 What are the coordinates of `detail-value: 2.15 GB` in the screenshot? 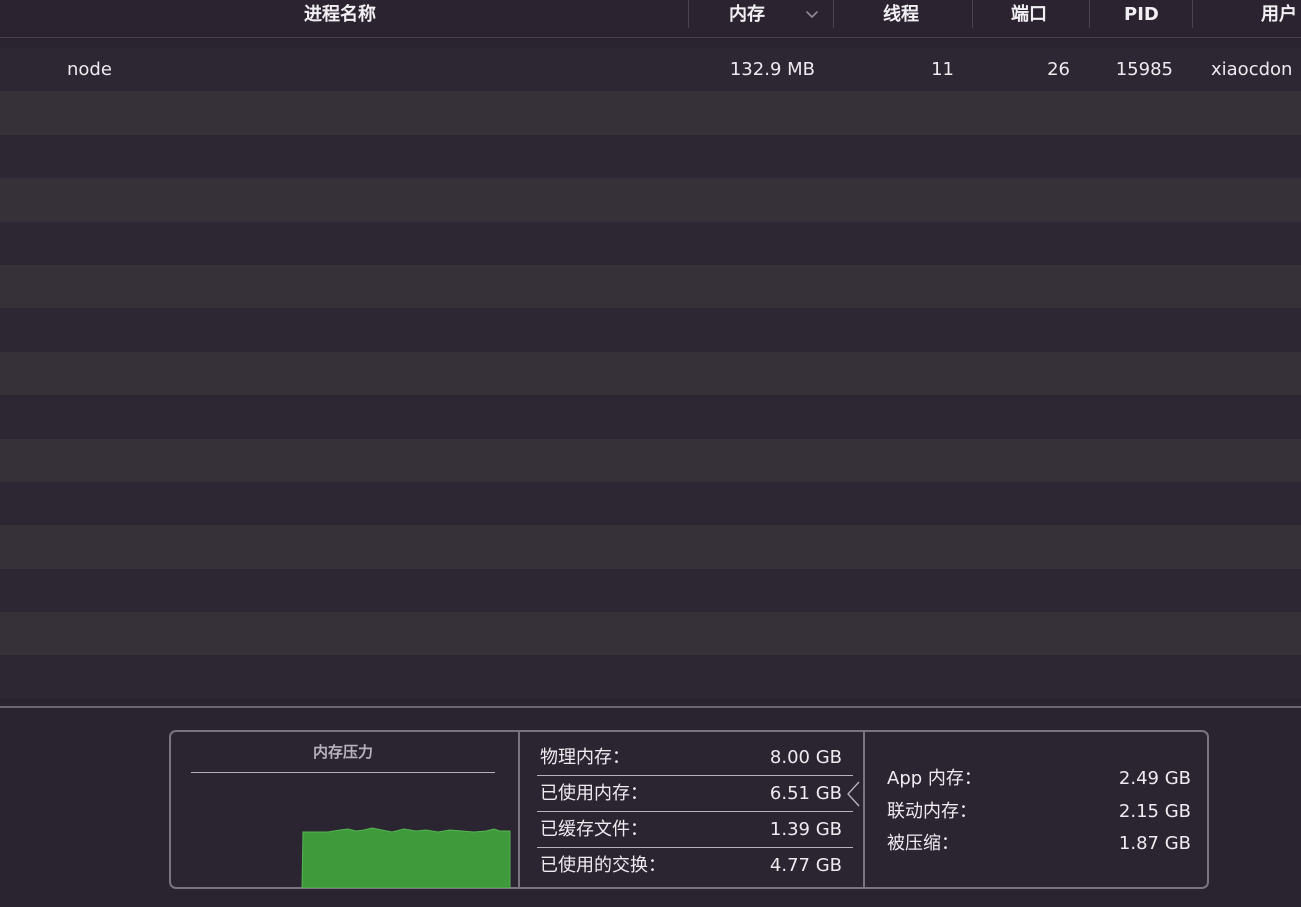 It's located at (1154, 811).